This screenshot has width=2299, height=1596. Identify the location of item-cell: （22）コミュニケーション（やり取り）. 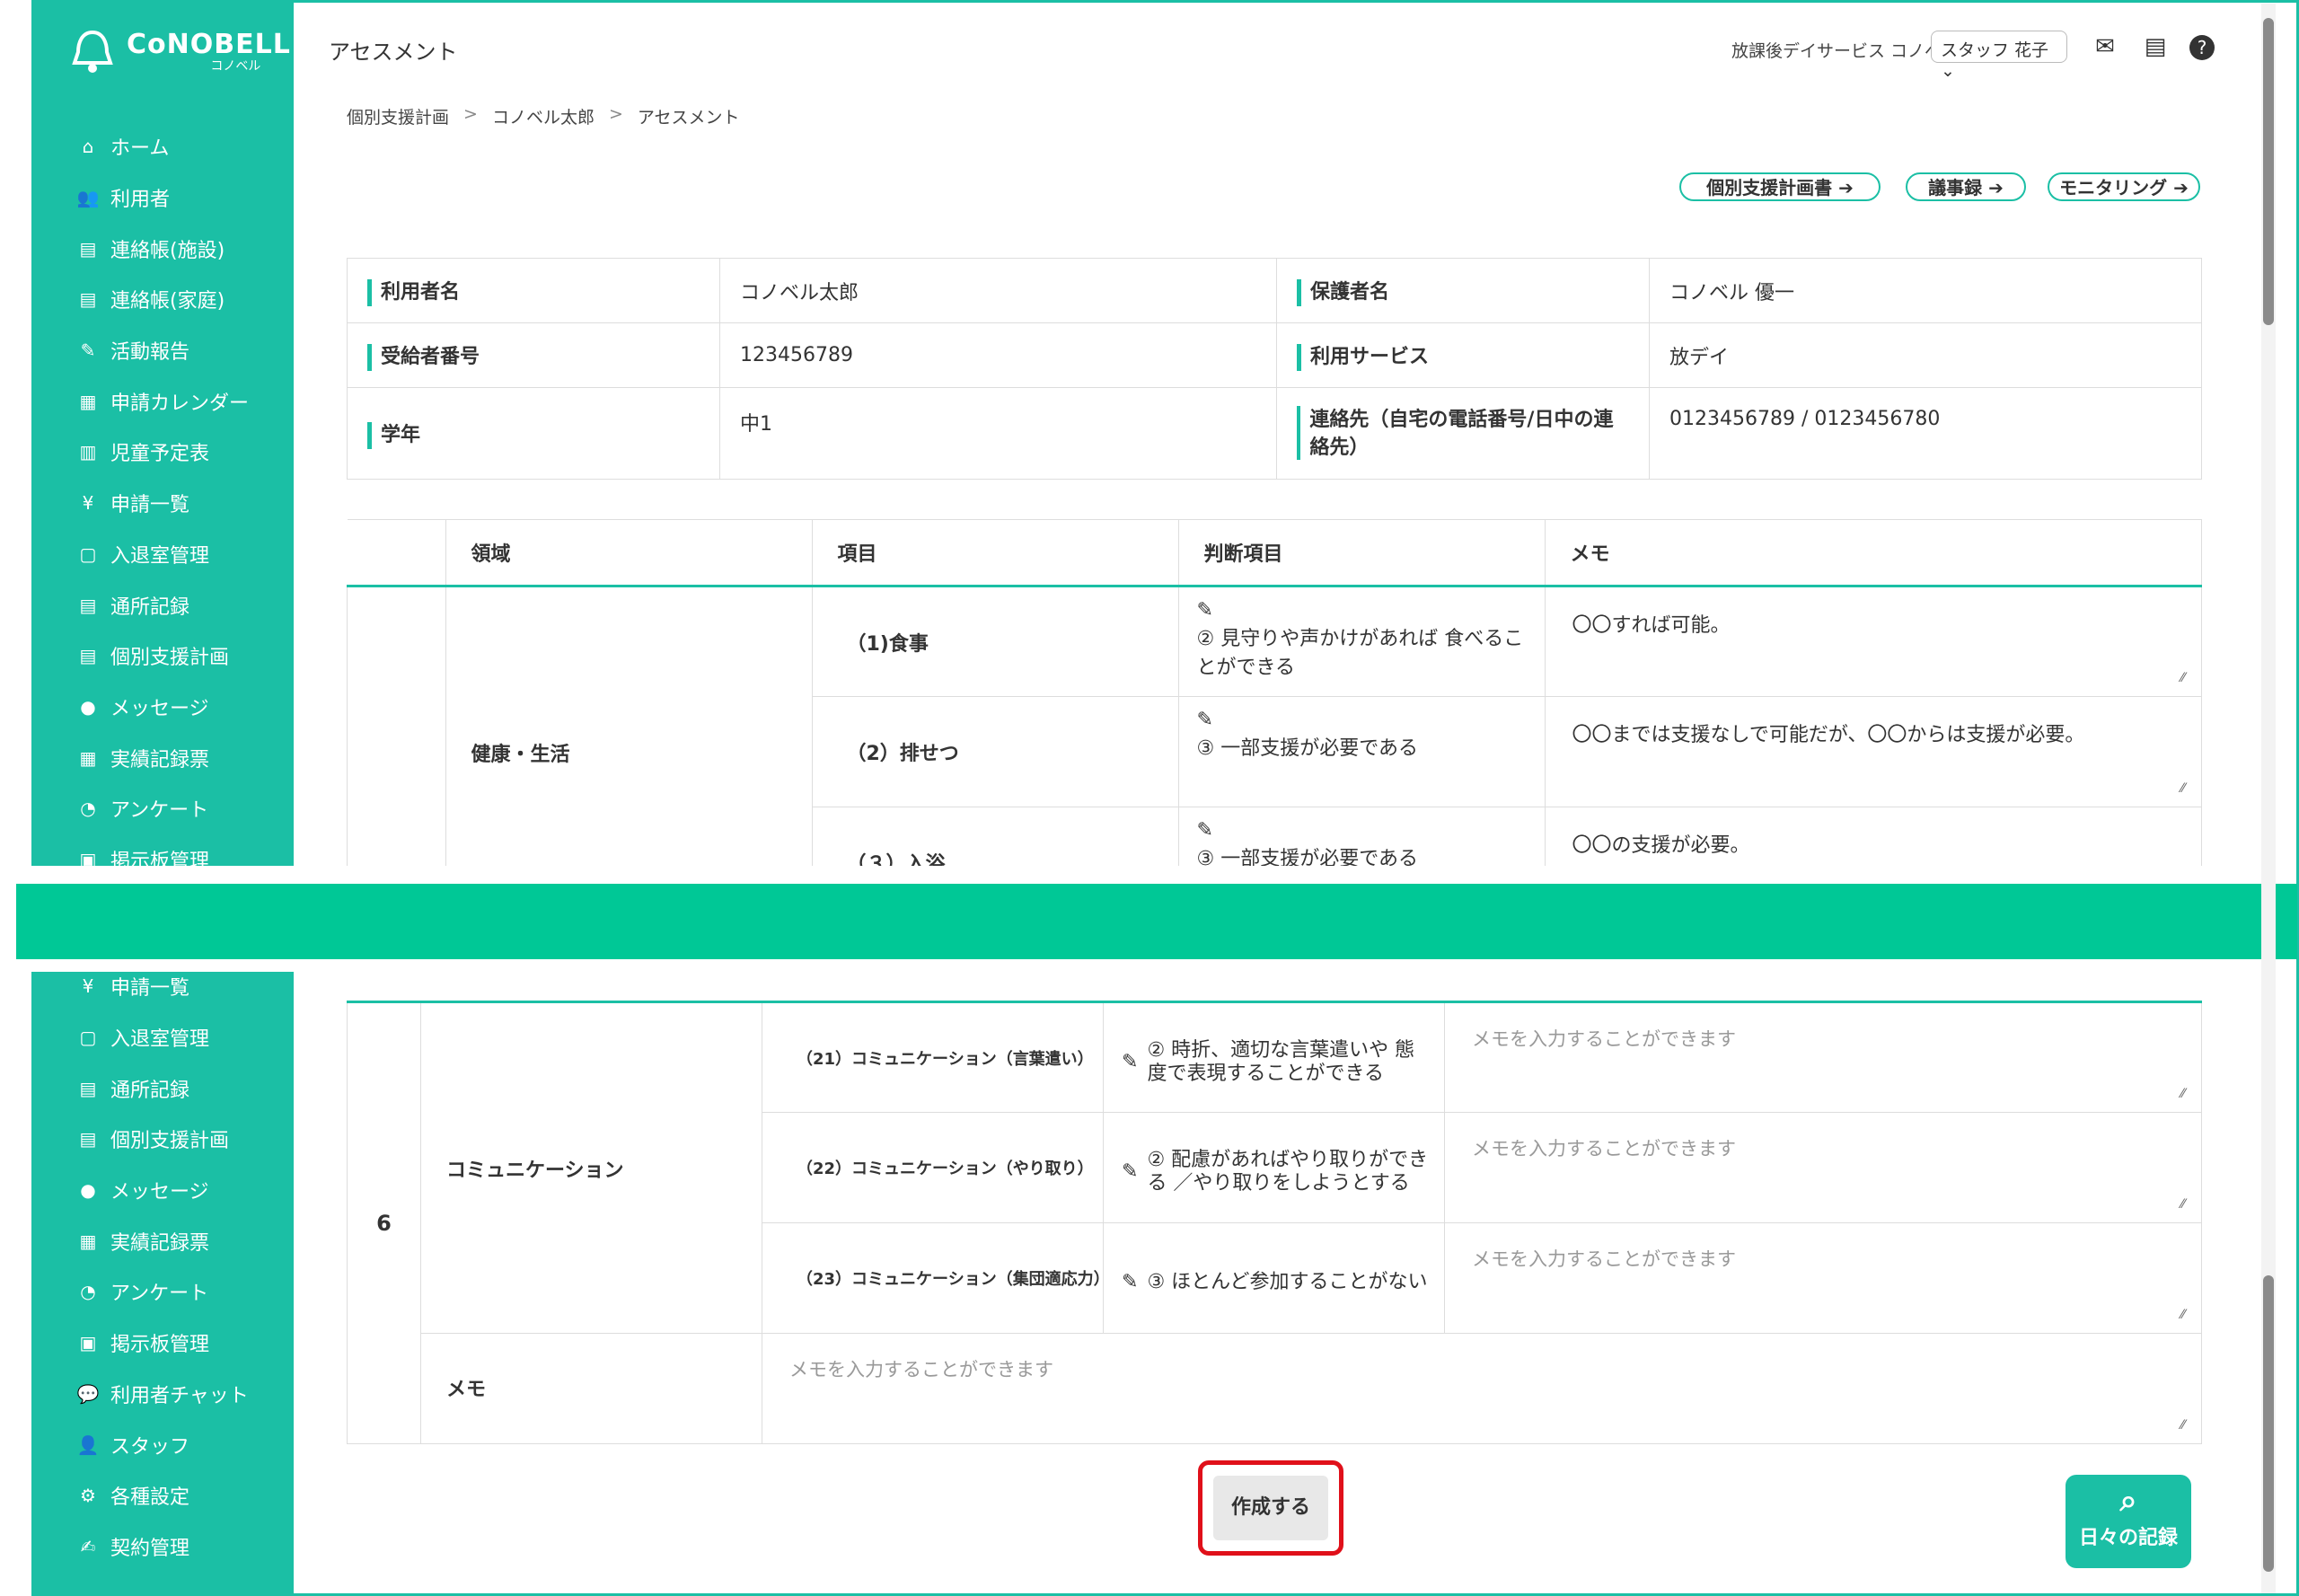
(933, 1167).